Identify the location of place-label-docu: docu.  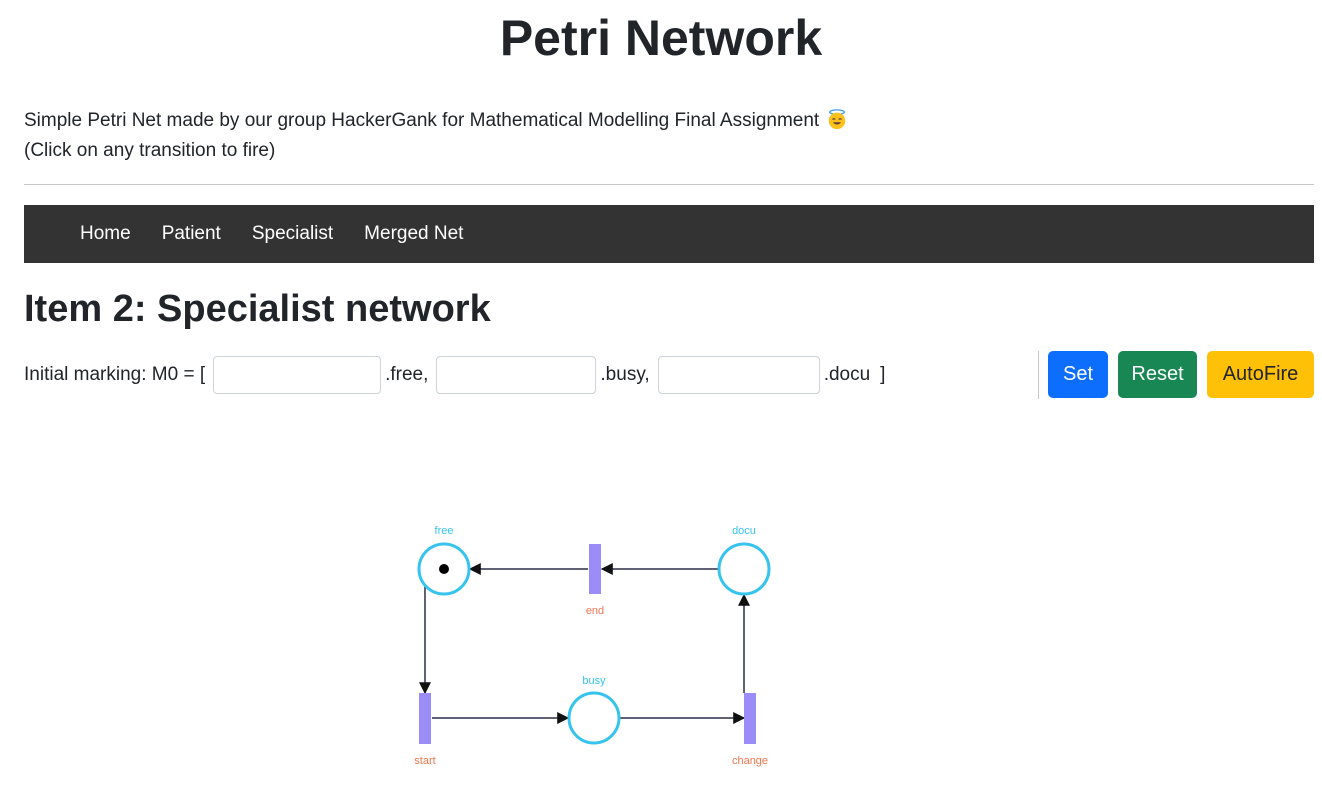
(744, 531).